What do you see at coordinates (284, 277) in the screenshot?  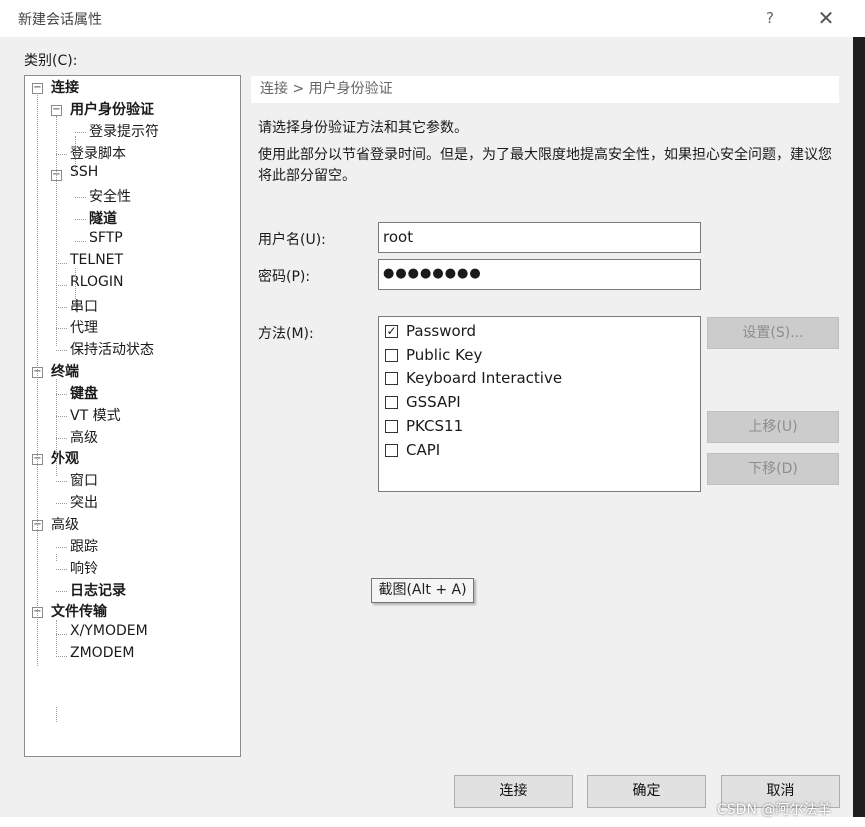 I see `password-label: 密码(P):` at bounding box center [284, 277].